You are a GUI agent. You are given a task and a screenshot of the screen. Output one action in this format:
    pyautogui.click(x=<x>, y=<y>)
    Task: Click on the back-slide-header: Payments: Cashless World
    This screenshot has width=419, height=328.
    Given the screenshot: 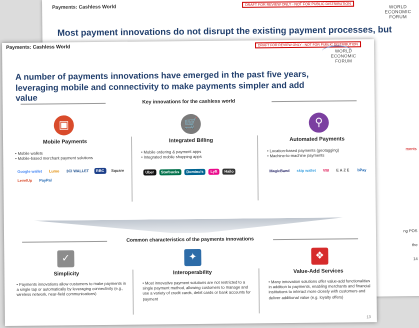 What is the action you would take?
    pyautogui.click(x=84, y=7)
    